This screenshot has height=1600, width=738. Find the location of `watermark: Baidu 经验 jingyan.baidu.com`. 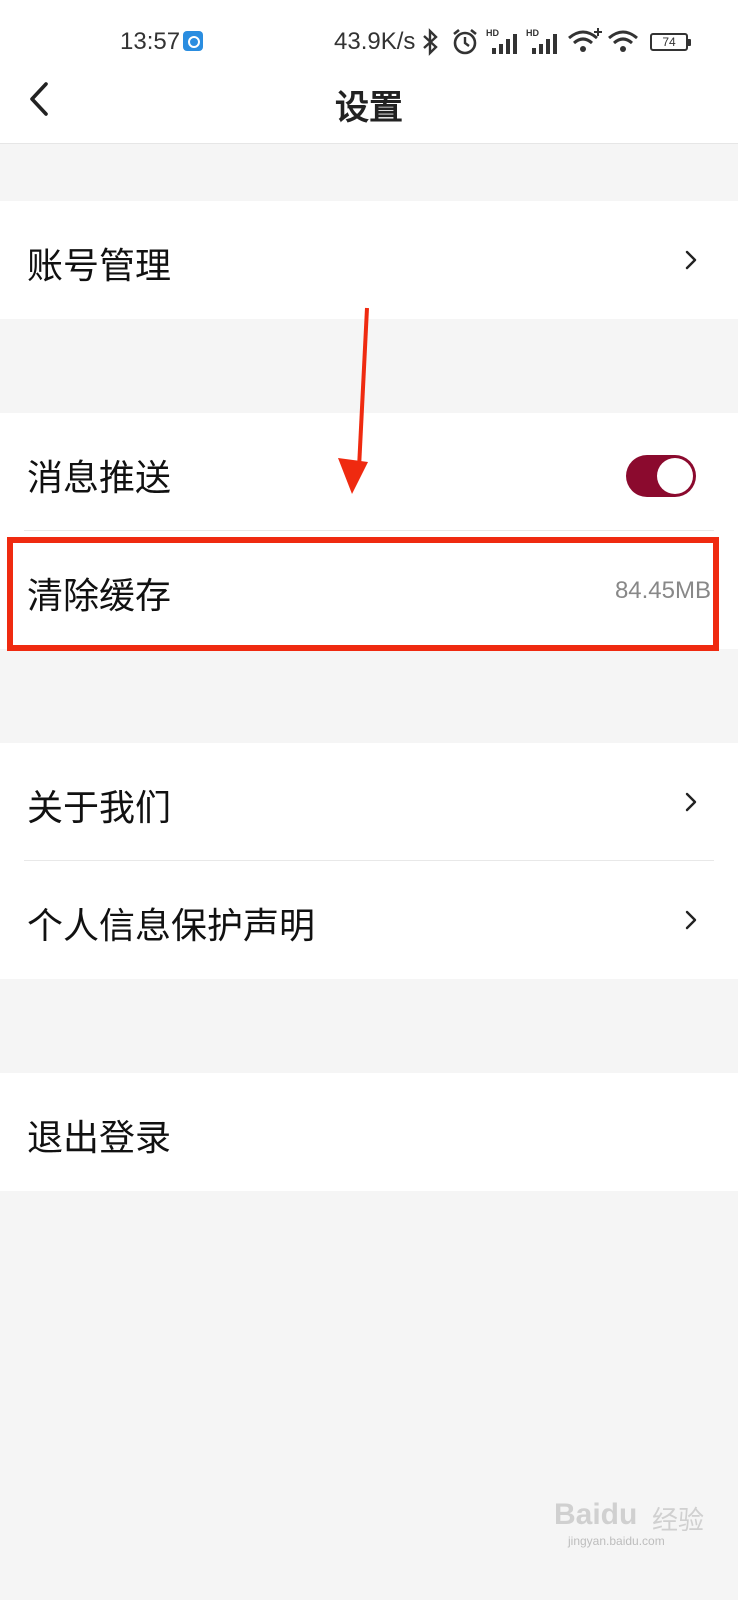

watermark: Baidu 经验 jingyan.baidu.com is located at coordinates (638, 1517).